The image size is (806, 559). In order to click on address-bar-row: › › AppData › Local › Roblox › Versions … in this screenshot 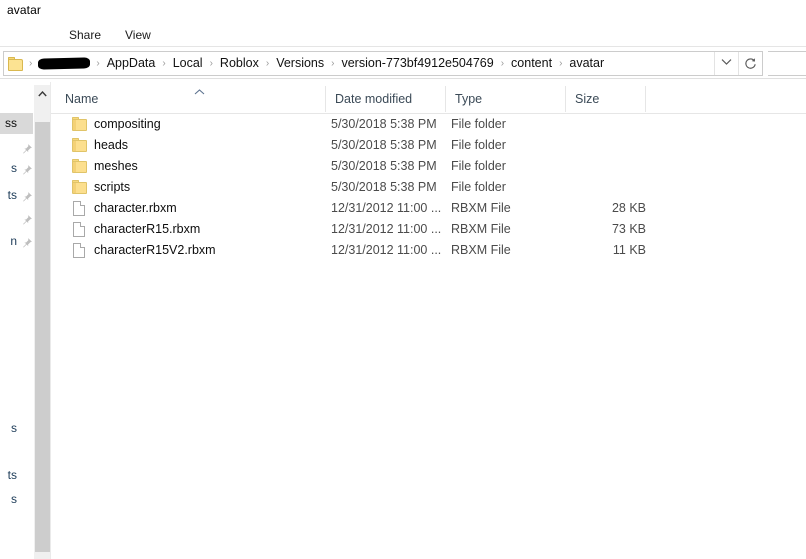, I will do `click(403, 63)`.